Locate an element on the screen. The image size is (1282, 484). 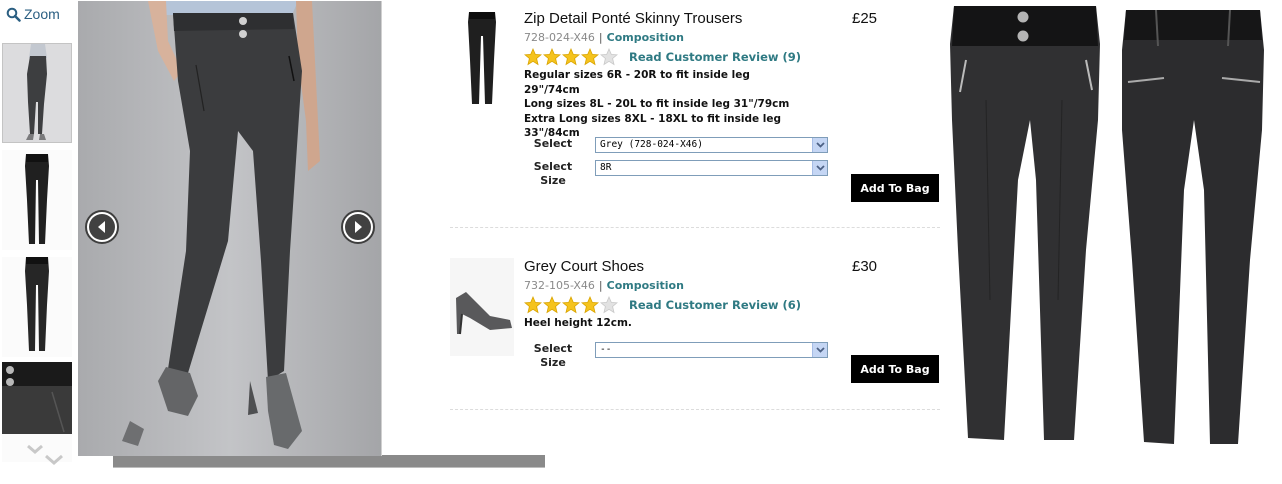
product-thumb-trousers is located at coordinates (482, 59).